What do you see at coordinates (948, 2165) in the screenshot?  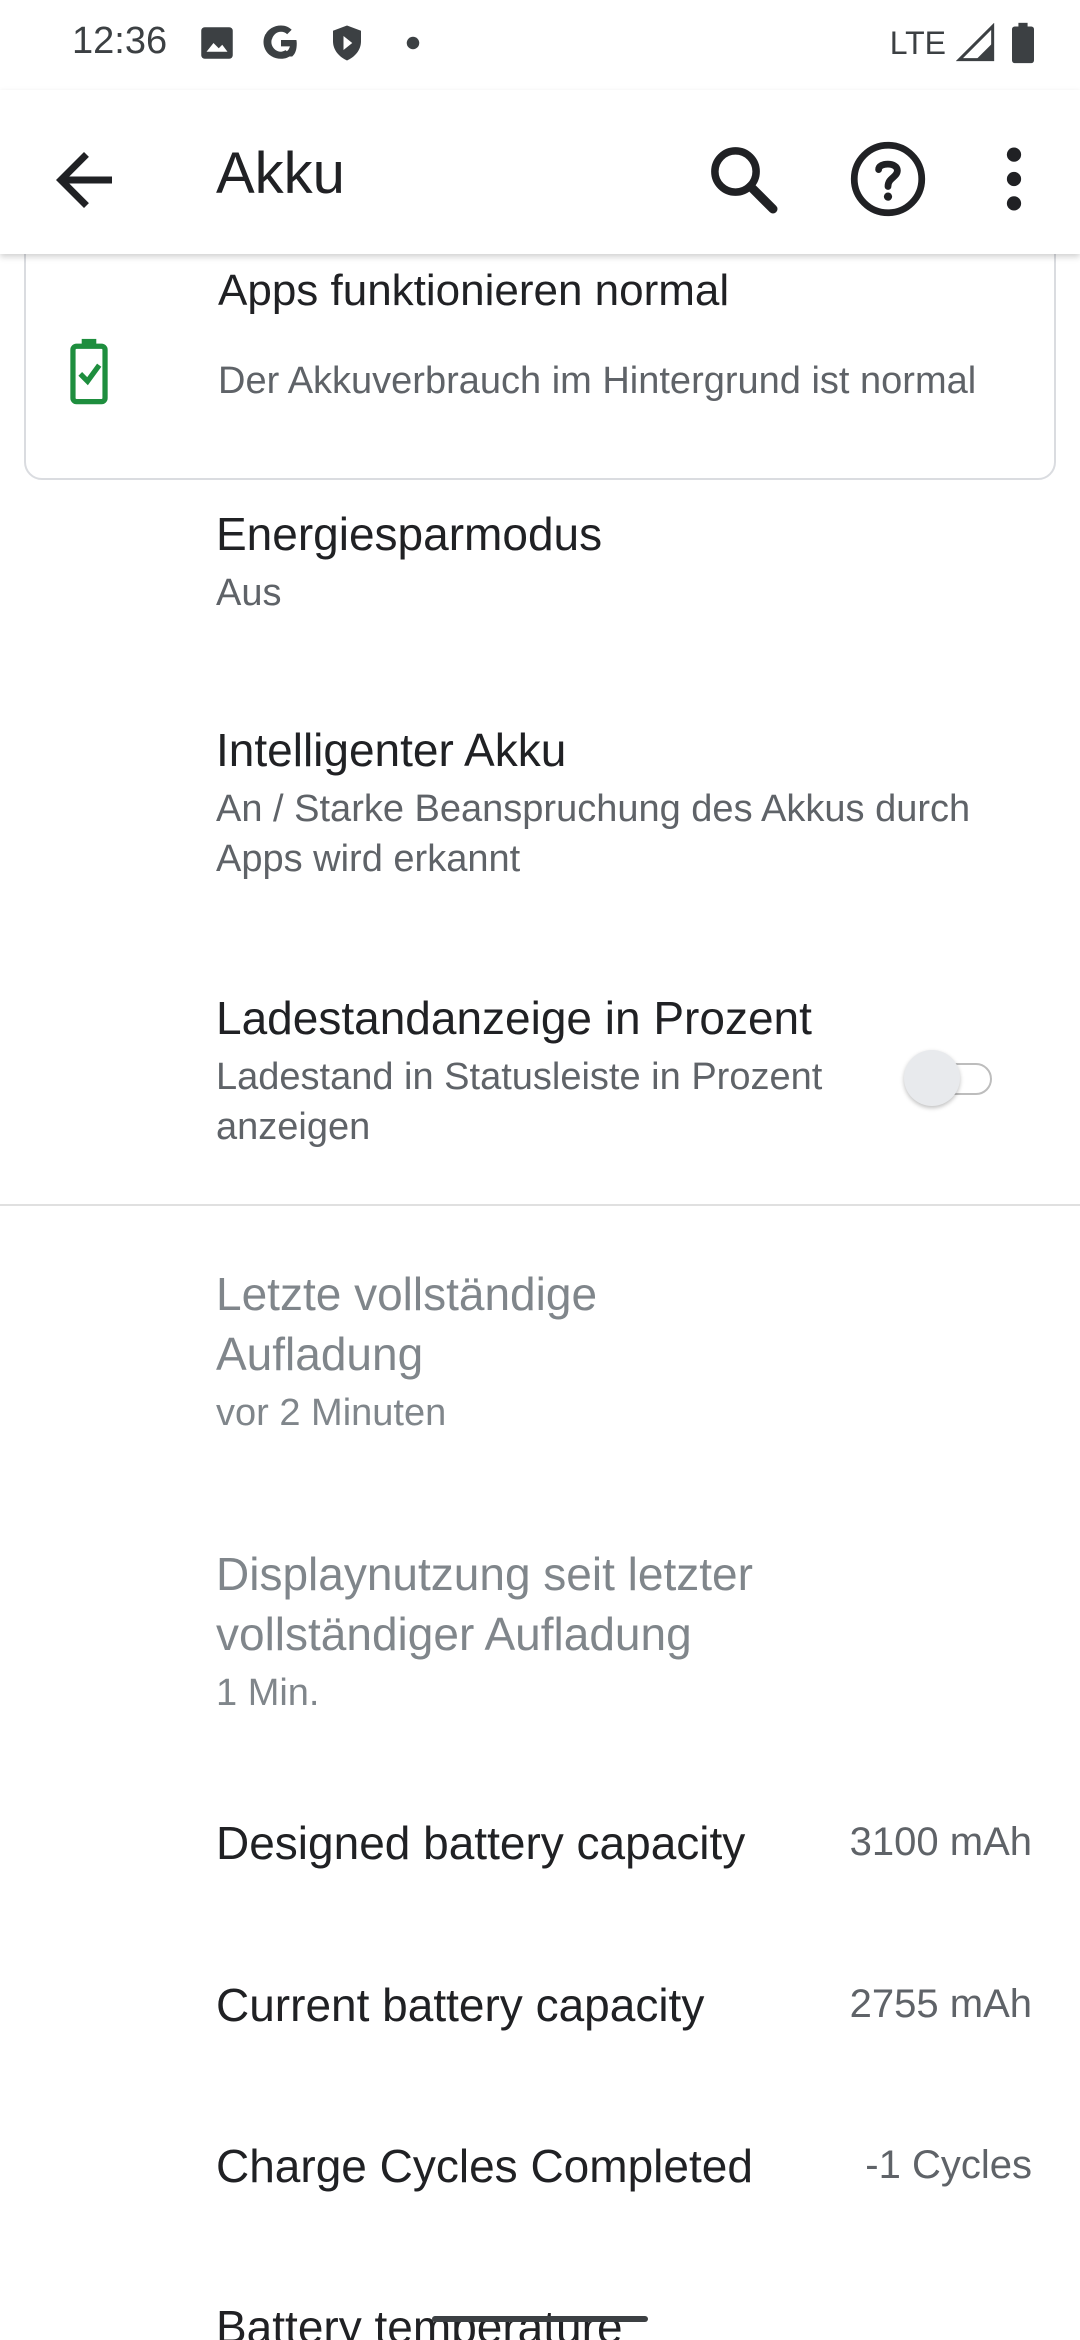 I see `stat-value: -1 Cycles` at bounding box center [948, 2165].